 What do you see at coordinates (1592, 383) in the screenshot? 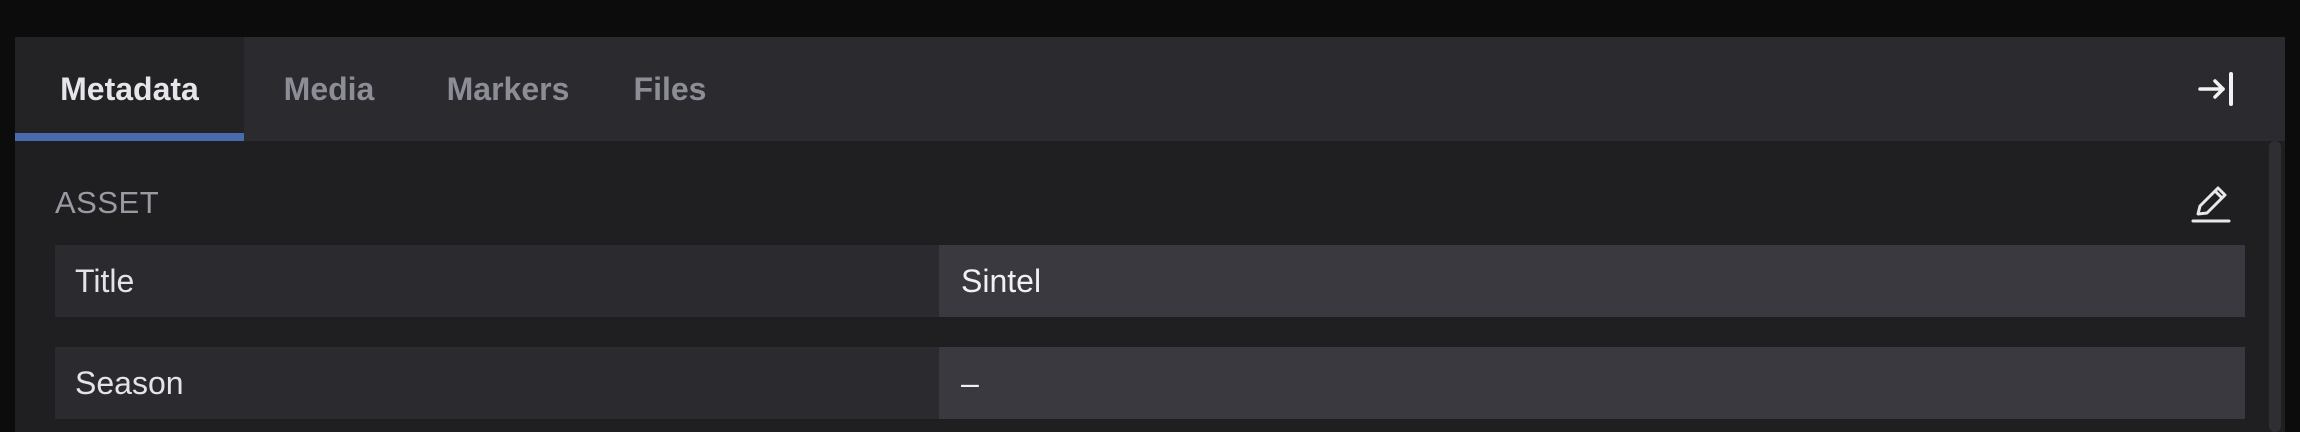
I see `field-value: –` at bounding box center [1592, 383].